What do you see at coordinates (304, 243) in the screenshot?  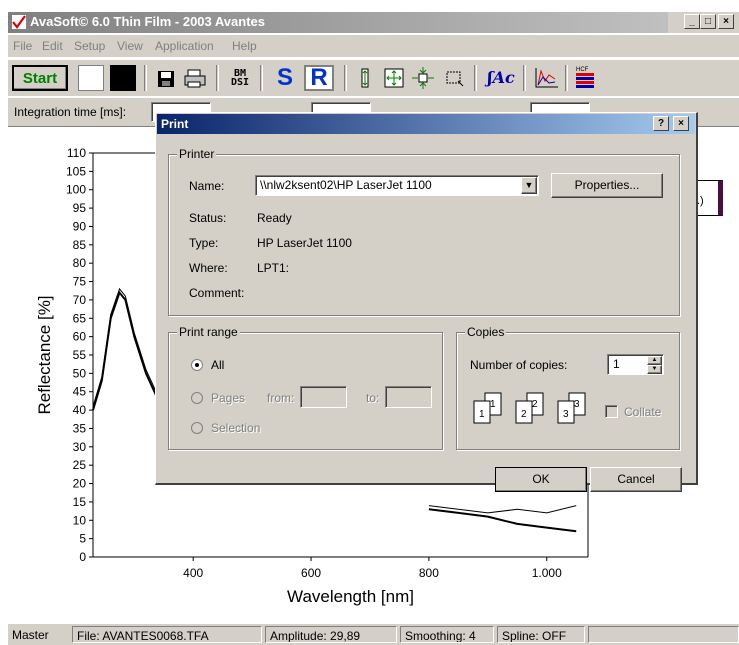 I see `type-value: HP LaserJet 1100` at bounding box center [304, 243].